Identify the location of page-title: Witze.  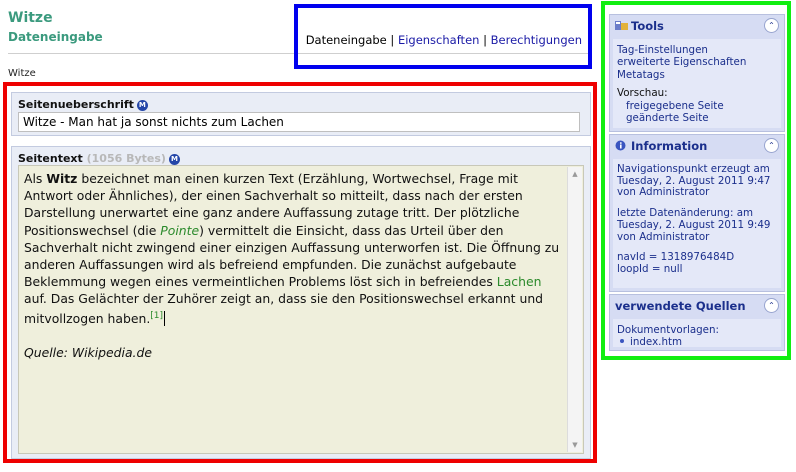
(30, 18).